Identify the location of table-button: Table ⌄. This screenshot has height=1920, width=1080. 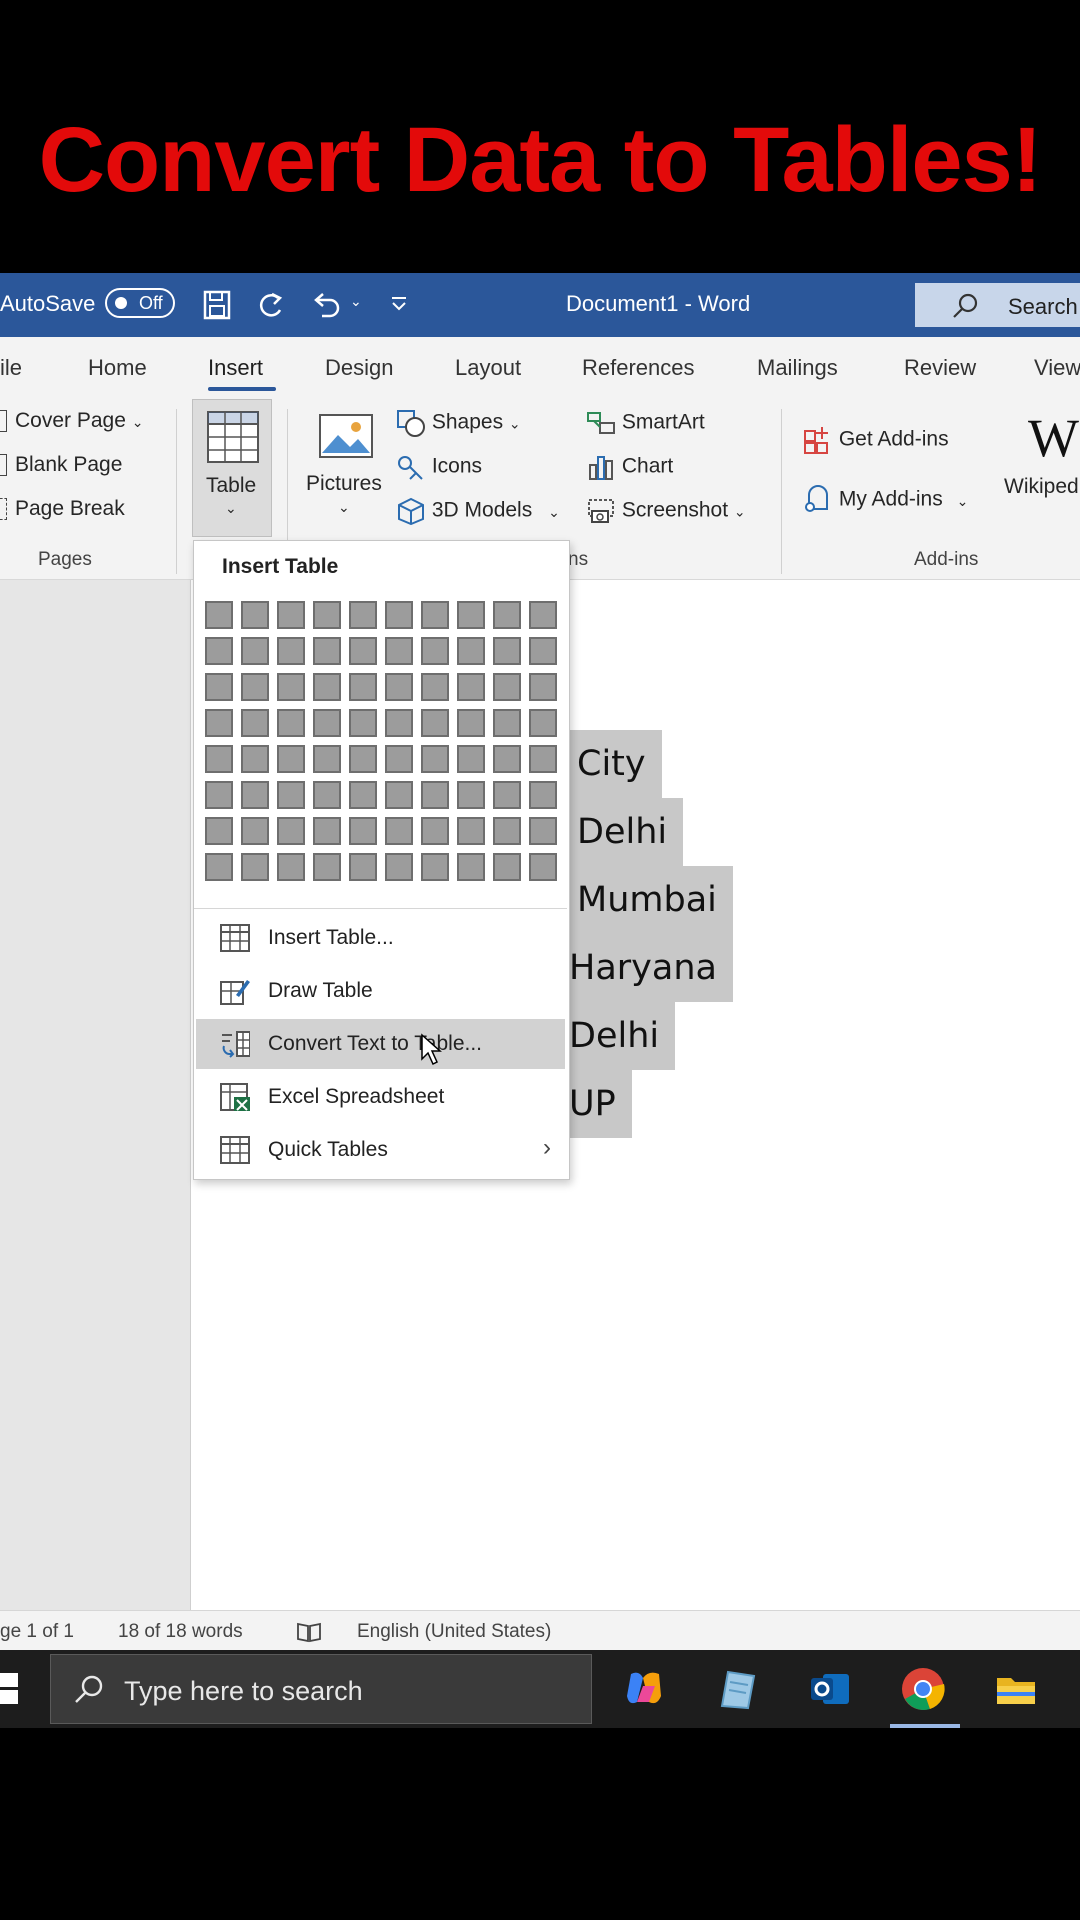
(232, 468).